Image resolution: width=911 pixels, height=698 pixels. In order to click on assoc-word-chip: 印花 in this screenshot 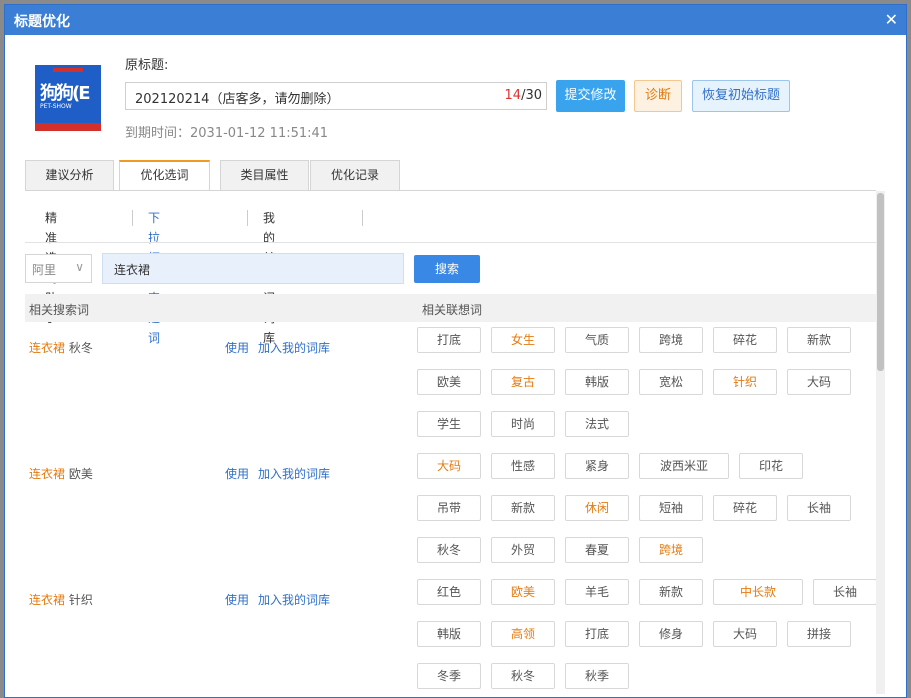, I will do `click(771, 466)`.